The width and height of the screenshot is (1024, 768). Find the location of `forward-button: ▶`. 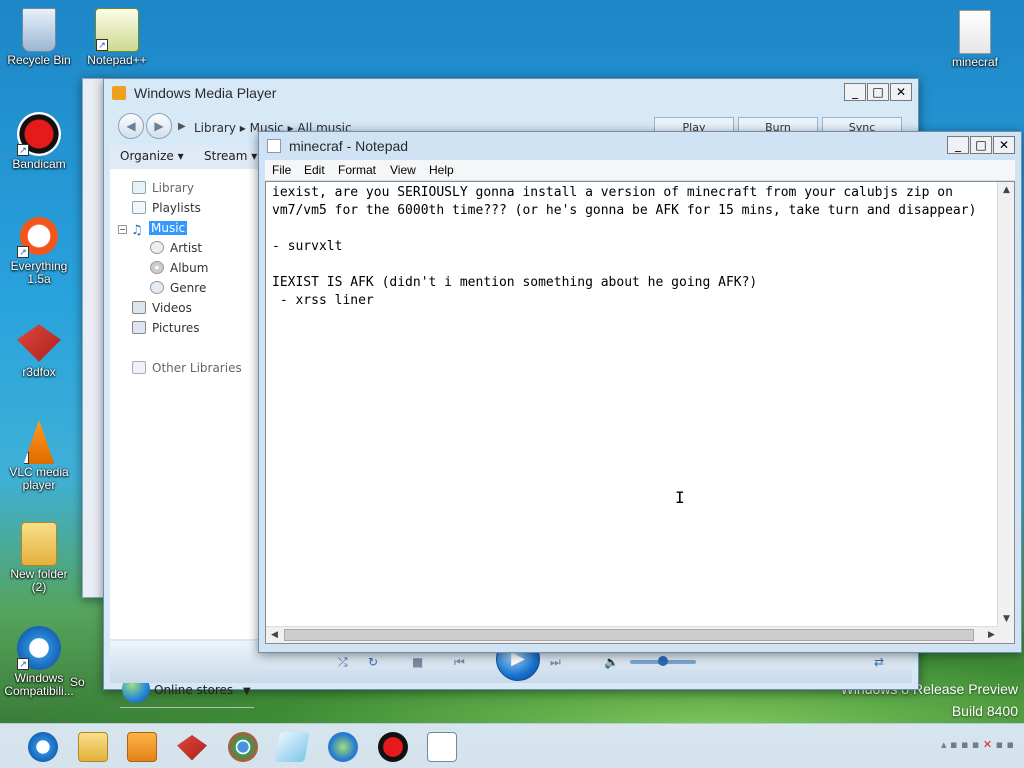

forward-button: ▶ is located at coordinates (159, 126).